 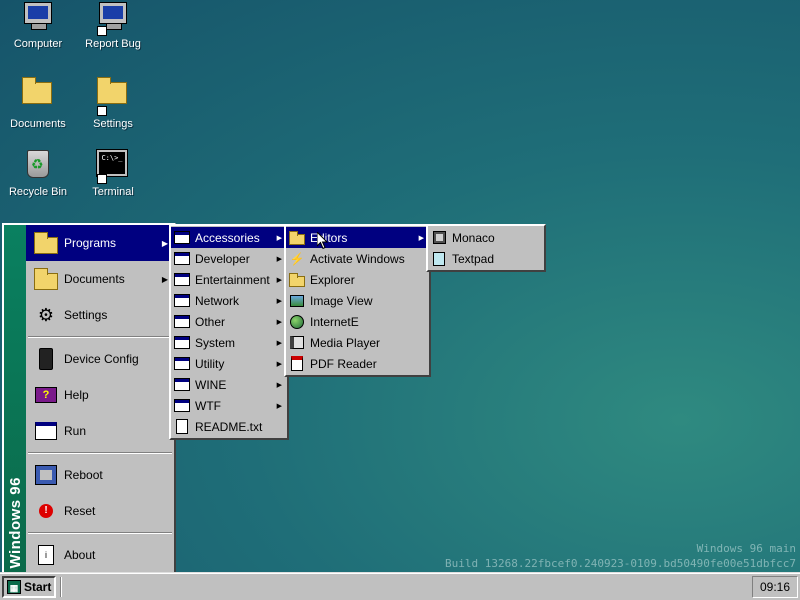 What do you see at coordinates (38, 174) in the screenshot?
I see `desktop-icon-recycle-bin: Recycle Bin` at bounding box center [38, 174].